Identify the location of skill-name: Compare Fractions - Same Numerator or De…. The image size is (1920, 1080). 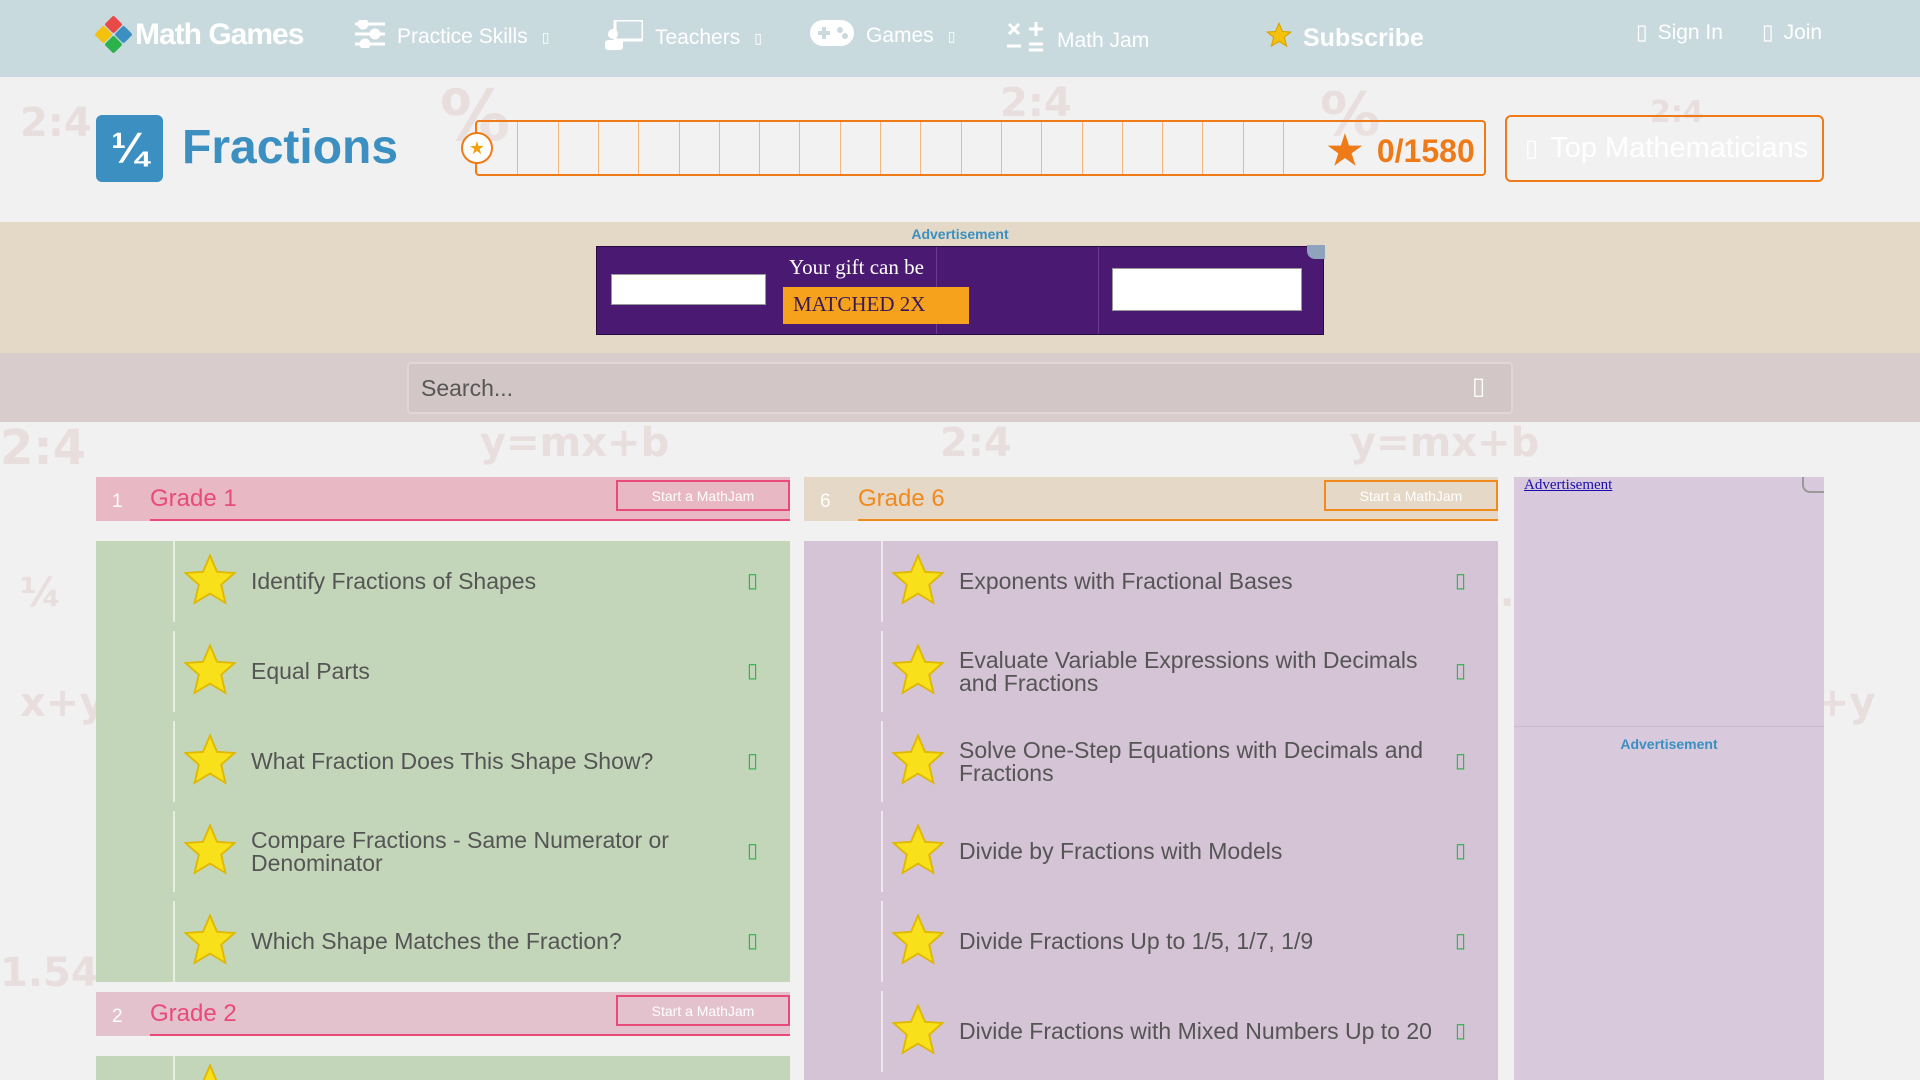
(481, 852).